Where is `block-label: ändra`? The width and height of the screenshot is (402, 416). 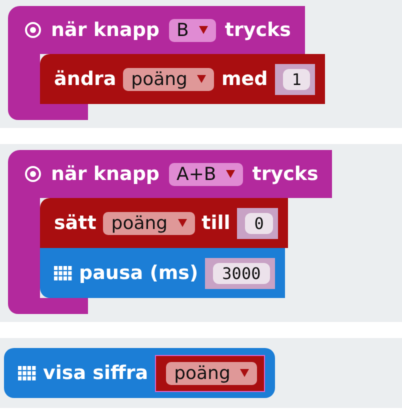 block-label: ändra is located at coordinates (85, 79).